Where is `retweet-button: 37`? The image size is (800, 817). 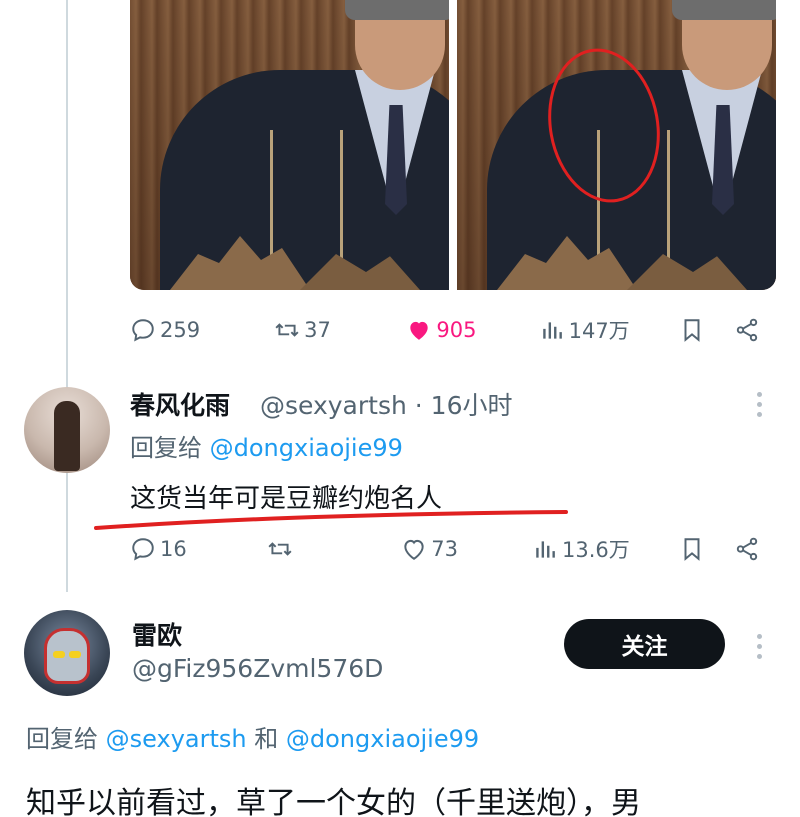 retweet-button: 37 is located at coordinates (340, 330).